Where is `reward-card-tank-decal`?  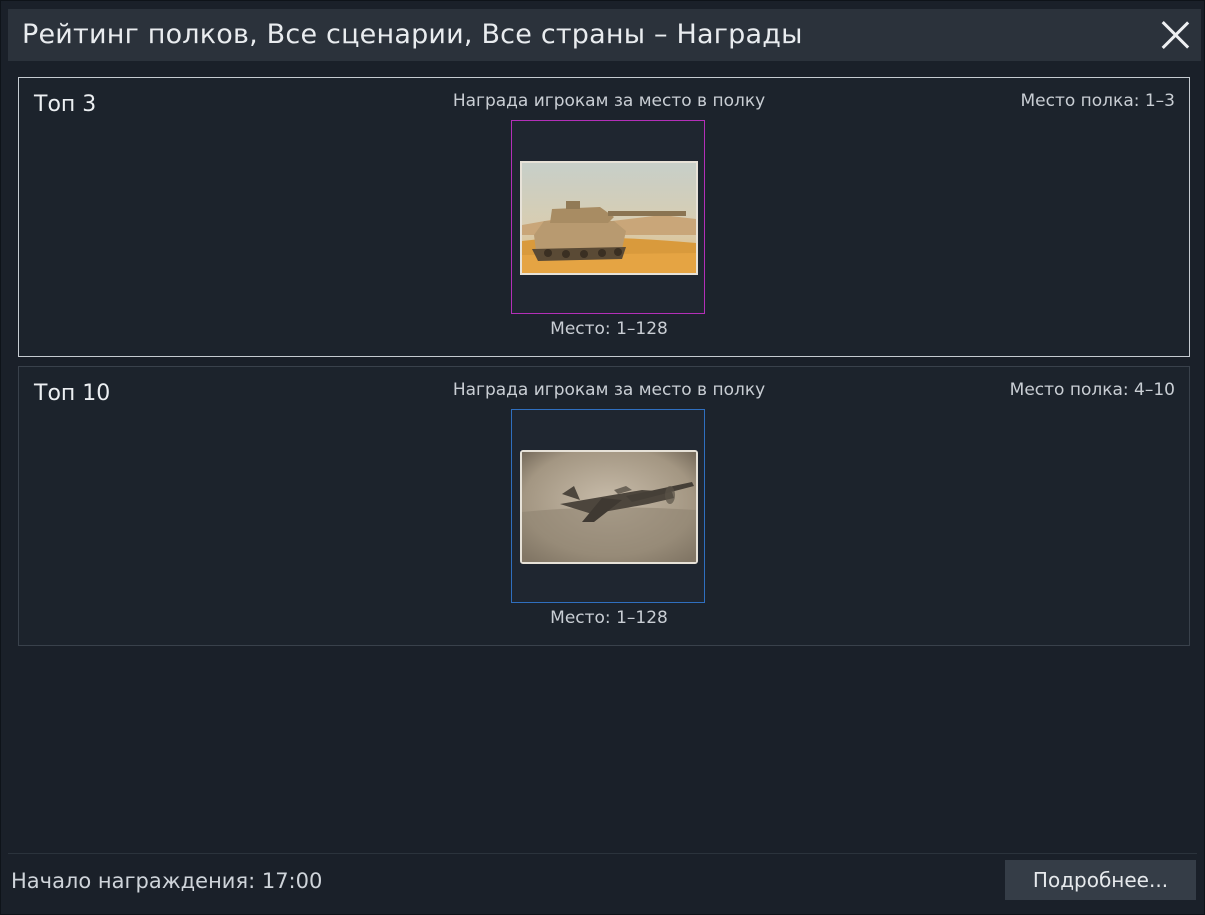
reward-card-tank-decal is located at coordinates (608, 217).